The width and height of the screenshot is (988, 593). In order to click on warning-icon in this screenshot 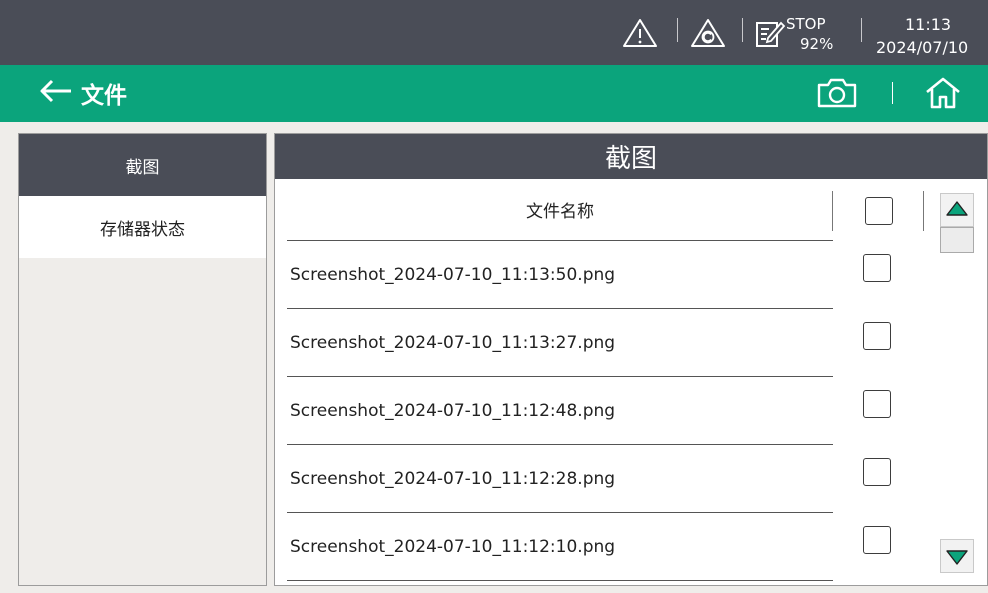, I will do `click(640, 35)`.